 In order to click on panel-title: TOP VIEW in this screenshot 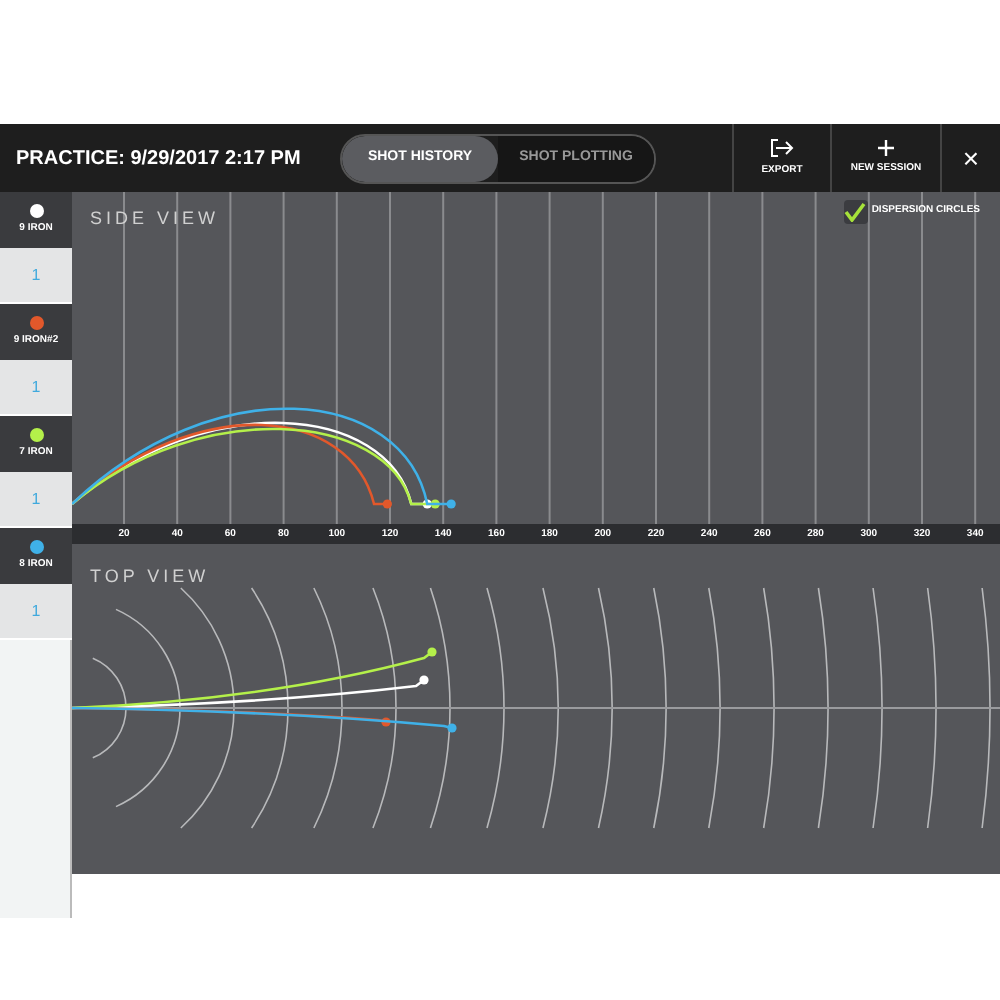, I will do `click(150, 577)`.